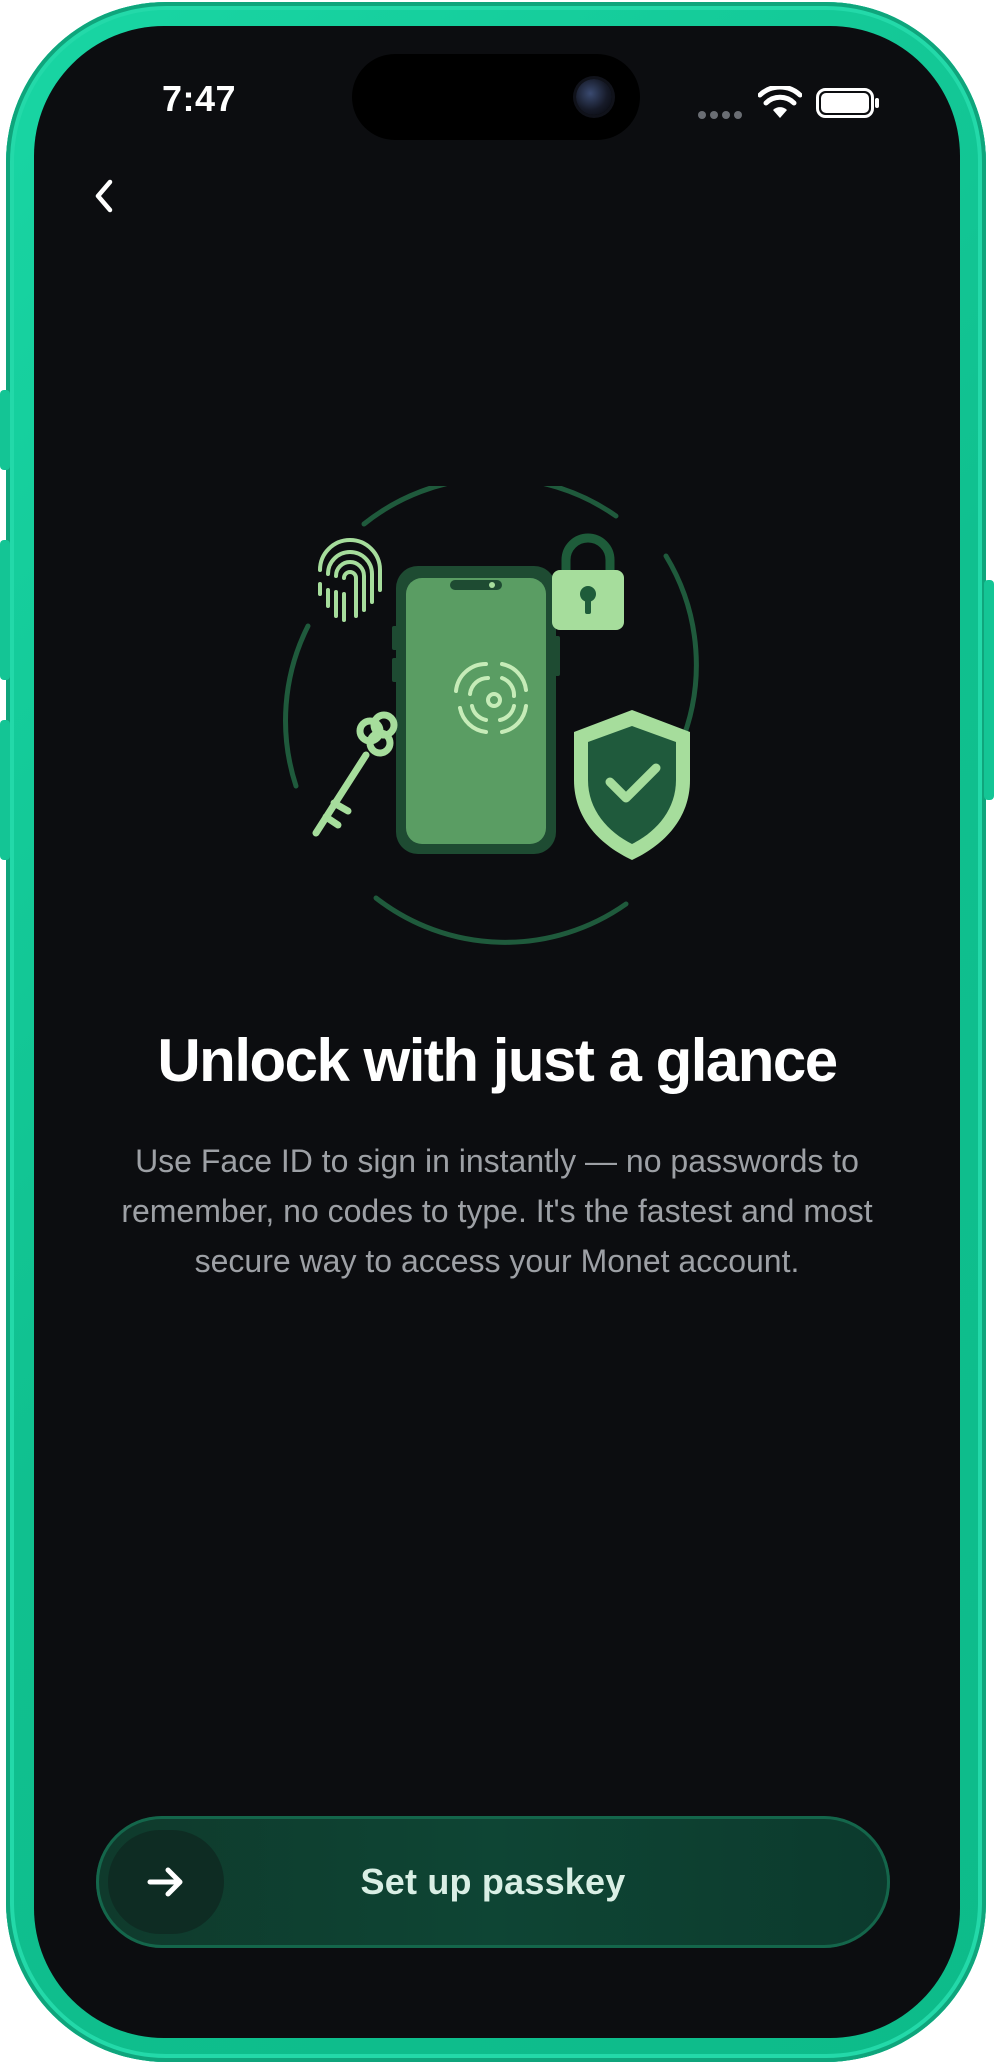  I want to click on status-bar: 7:47, so click(497, 86).